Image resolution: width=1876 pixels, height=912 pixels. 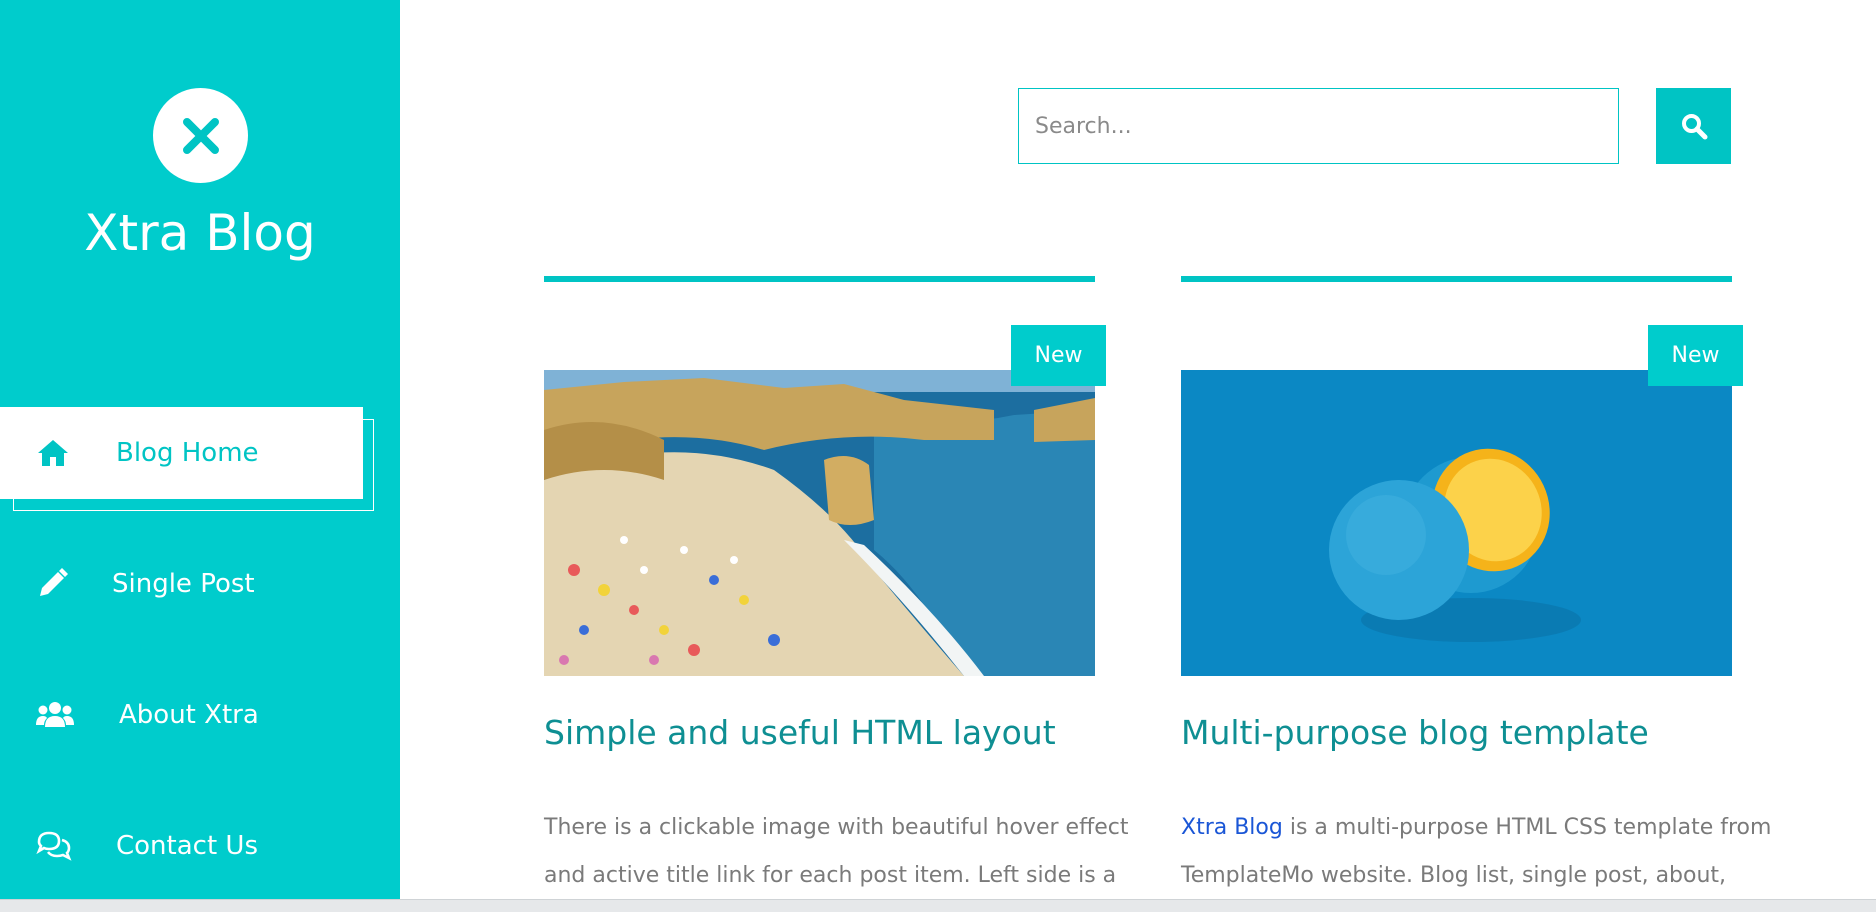 I want to click on post-image-orange, so click(x=1456, y=523).